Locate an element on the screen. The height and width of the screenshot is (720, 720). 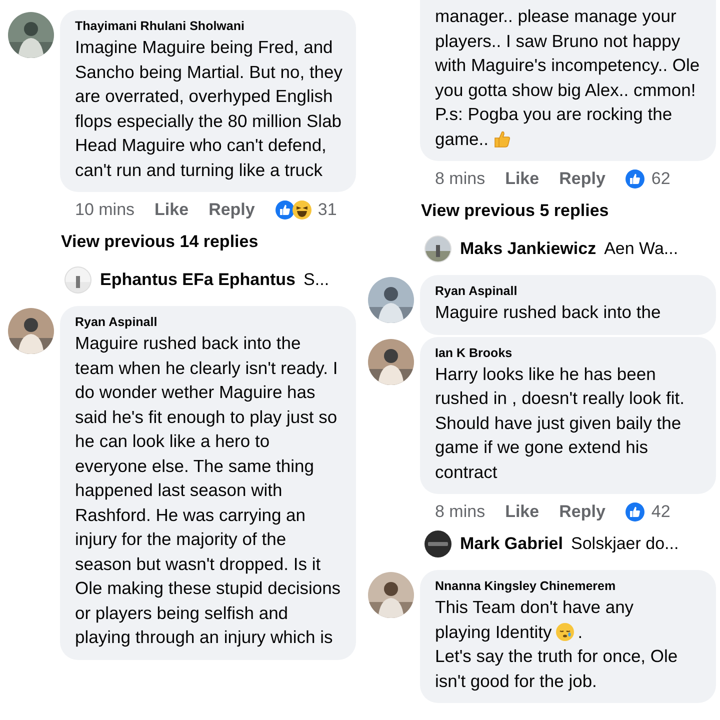
reaction-count: 42 is located at coordinates (660, 512).